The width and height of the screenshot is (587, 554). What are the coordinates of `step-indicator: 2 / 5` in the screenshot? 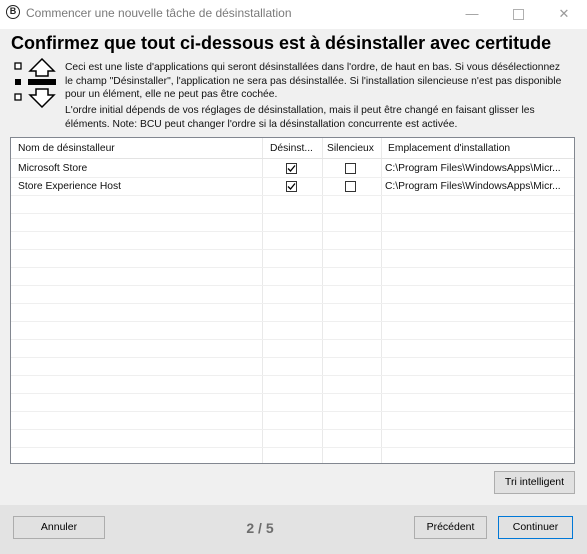 It's located at (260, 528).